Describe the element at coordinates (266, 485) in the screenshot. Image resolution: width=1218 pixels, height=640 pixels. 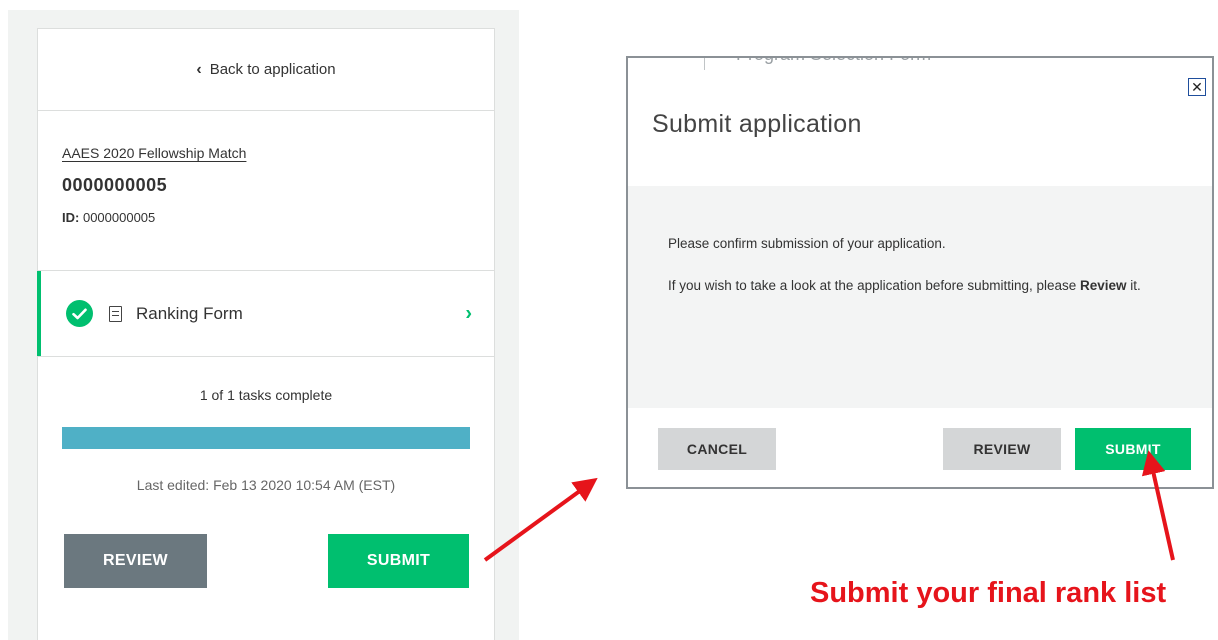
I see `last-edited-text: Last edited: Feb 13 2020 10:54 AM (EST)` at that location.